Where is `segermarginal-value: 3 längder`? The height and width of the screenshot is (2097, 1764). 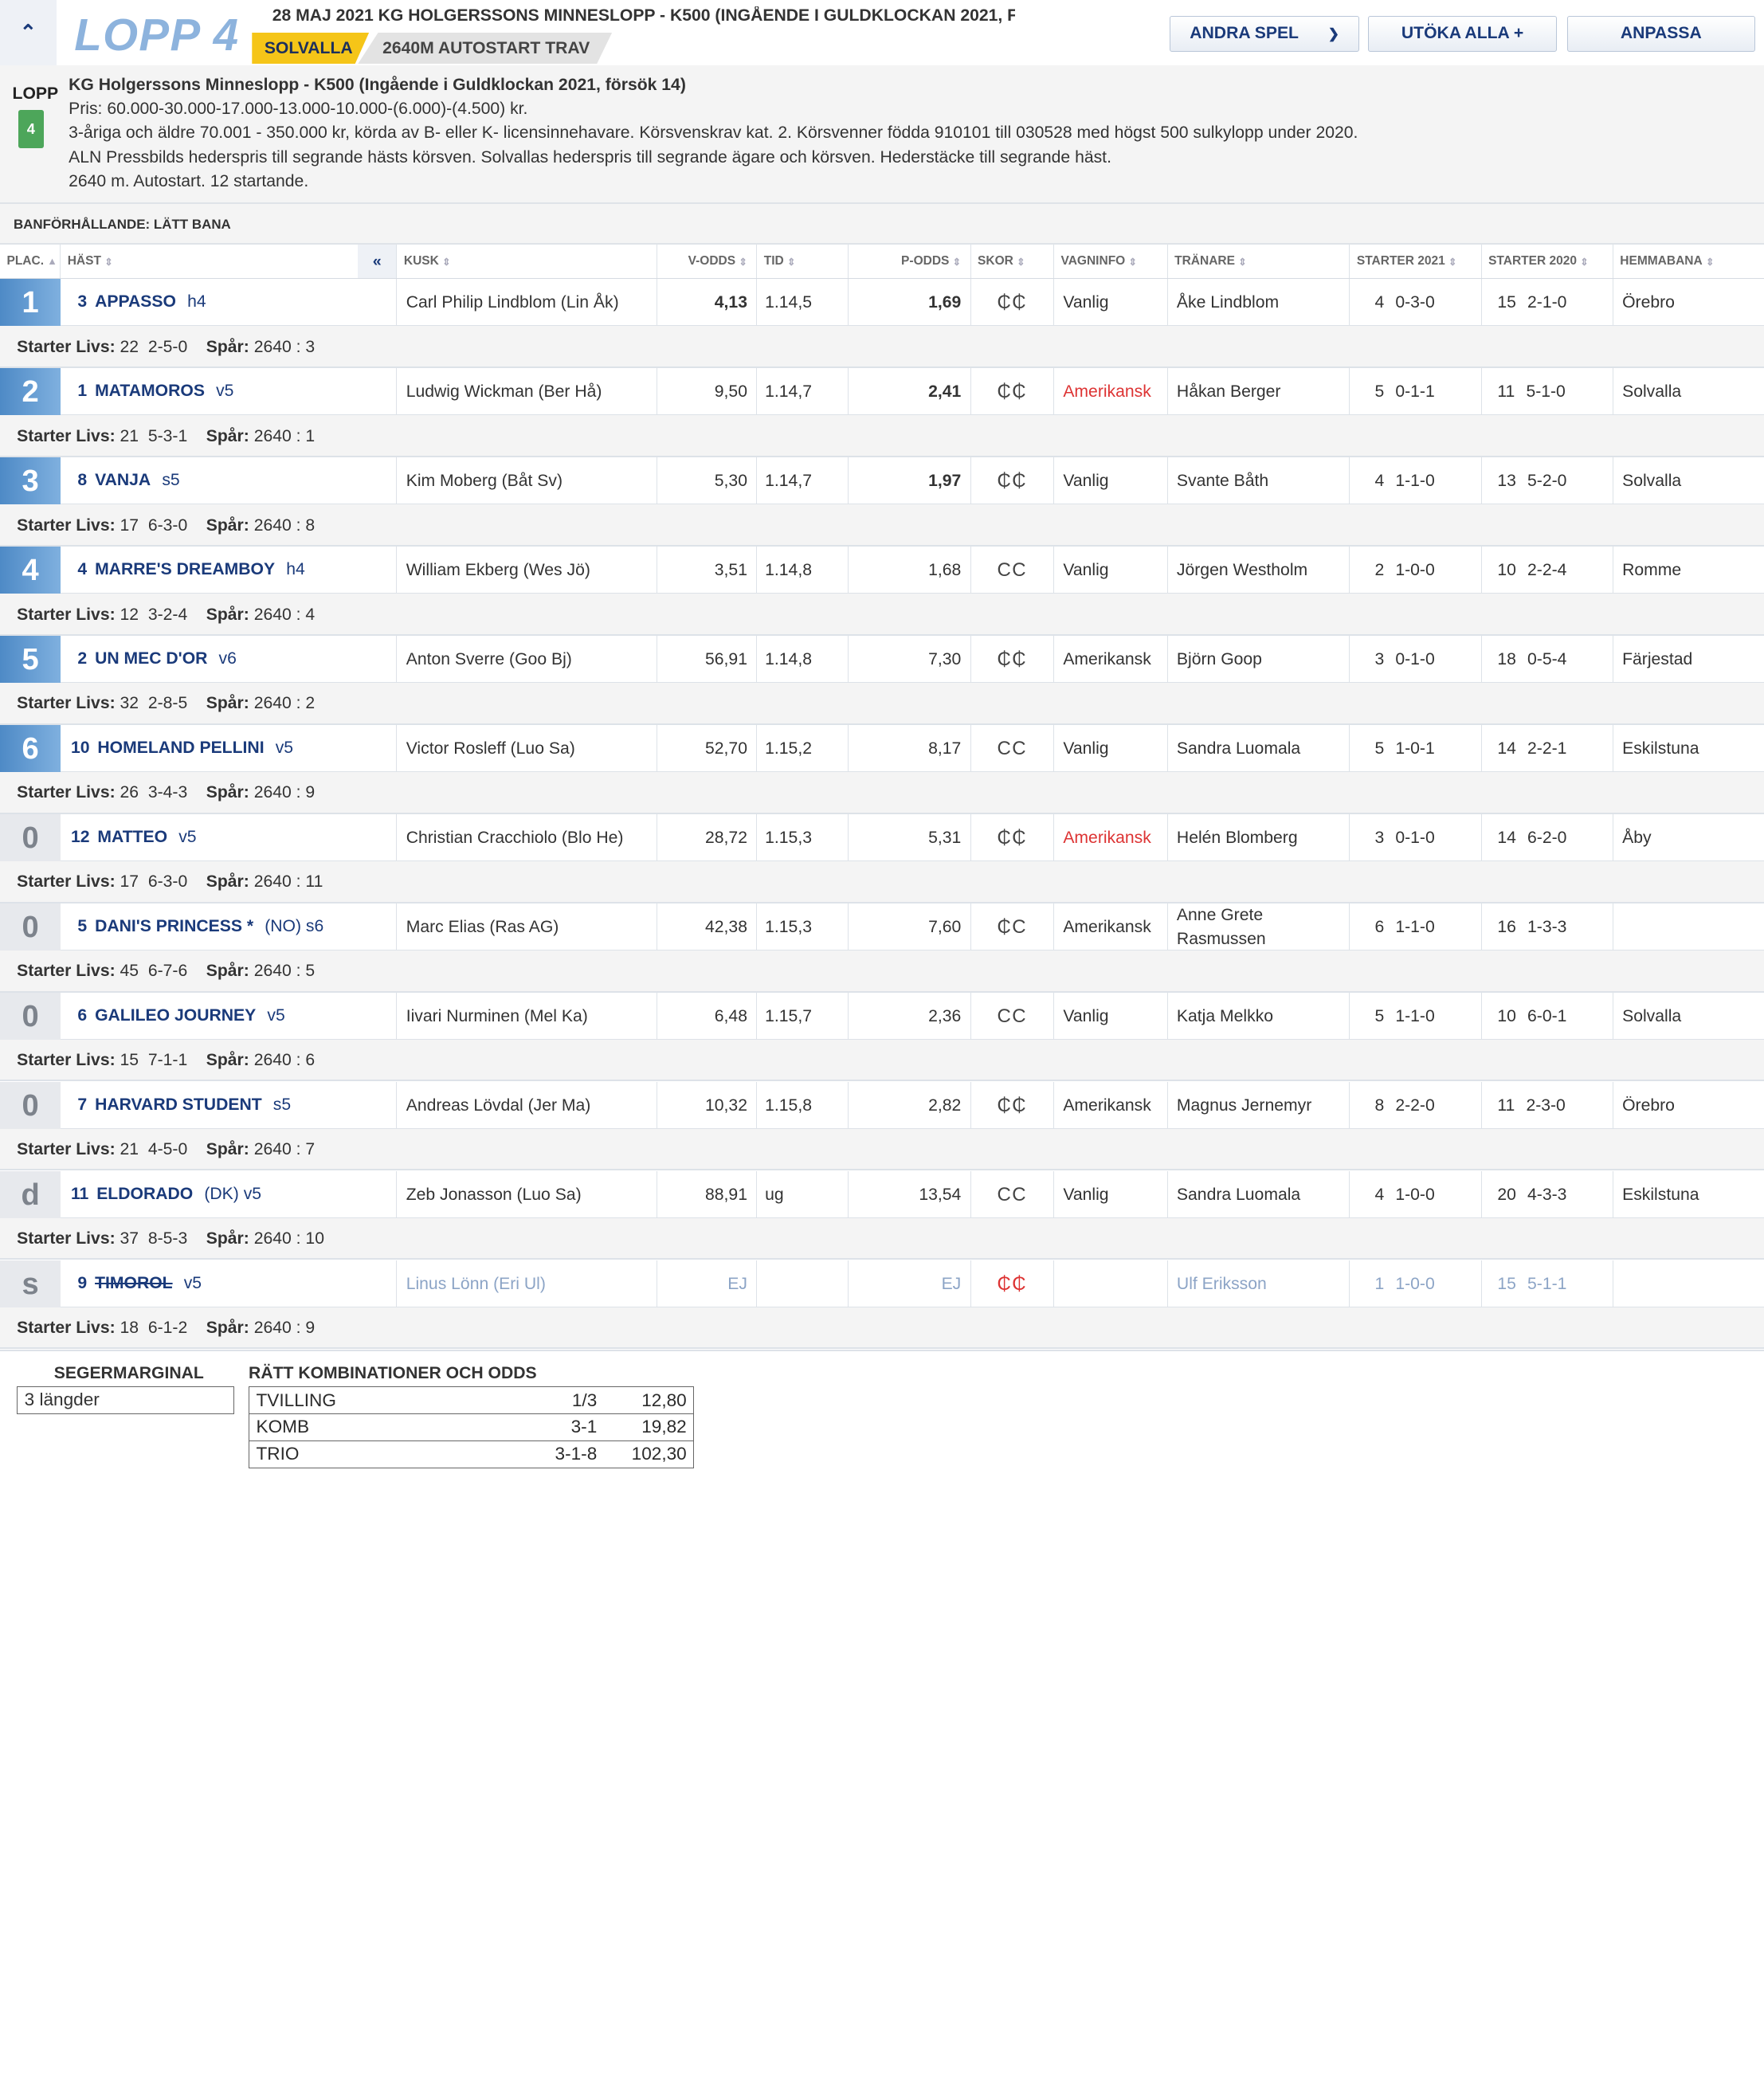
segermarginal-value: 3 längder is located at coordinates (125, 1400).